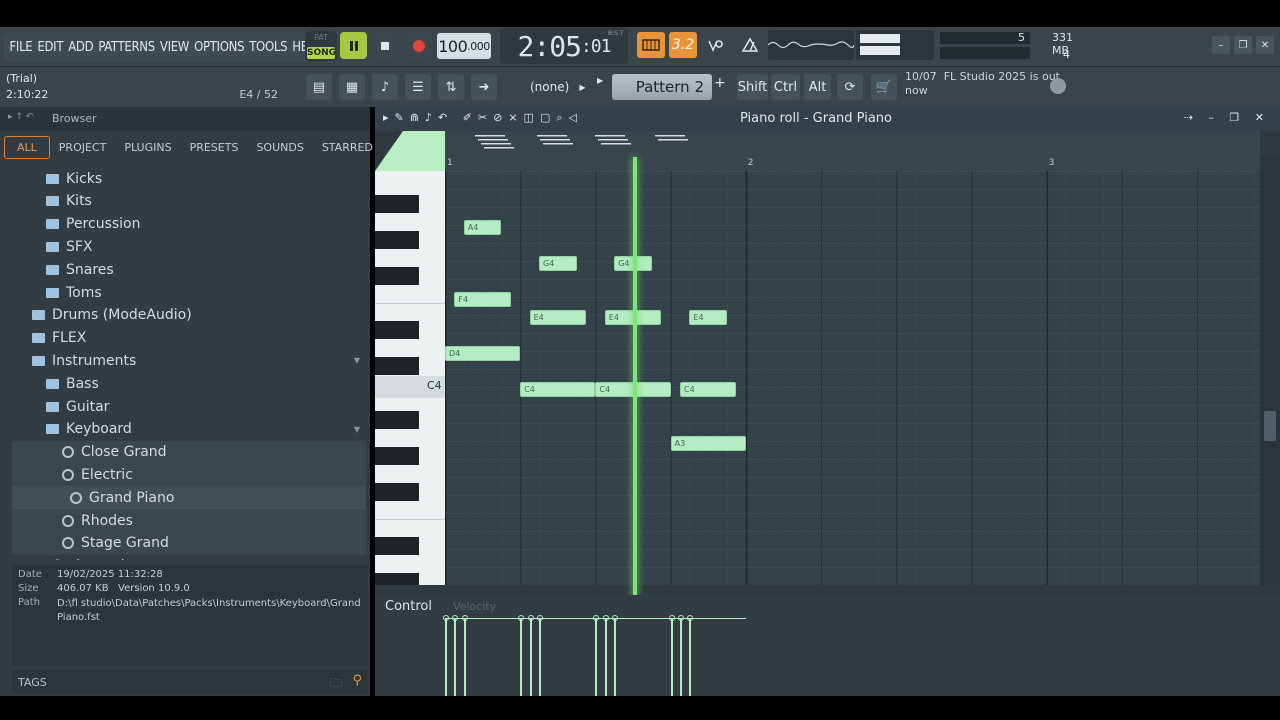 This screenshot has height=720, width=1280. Describe the element at coordinates (600, 80) in the screenshot. I see `pattern-prev-icon: ▶` at that location.